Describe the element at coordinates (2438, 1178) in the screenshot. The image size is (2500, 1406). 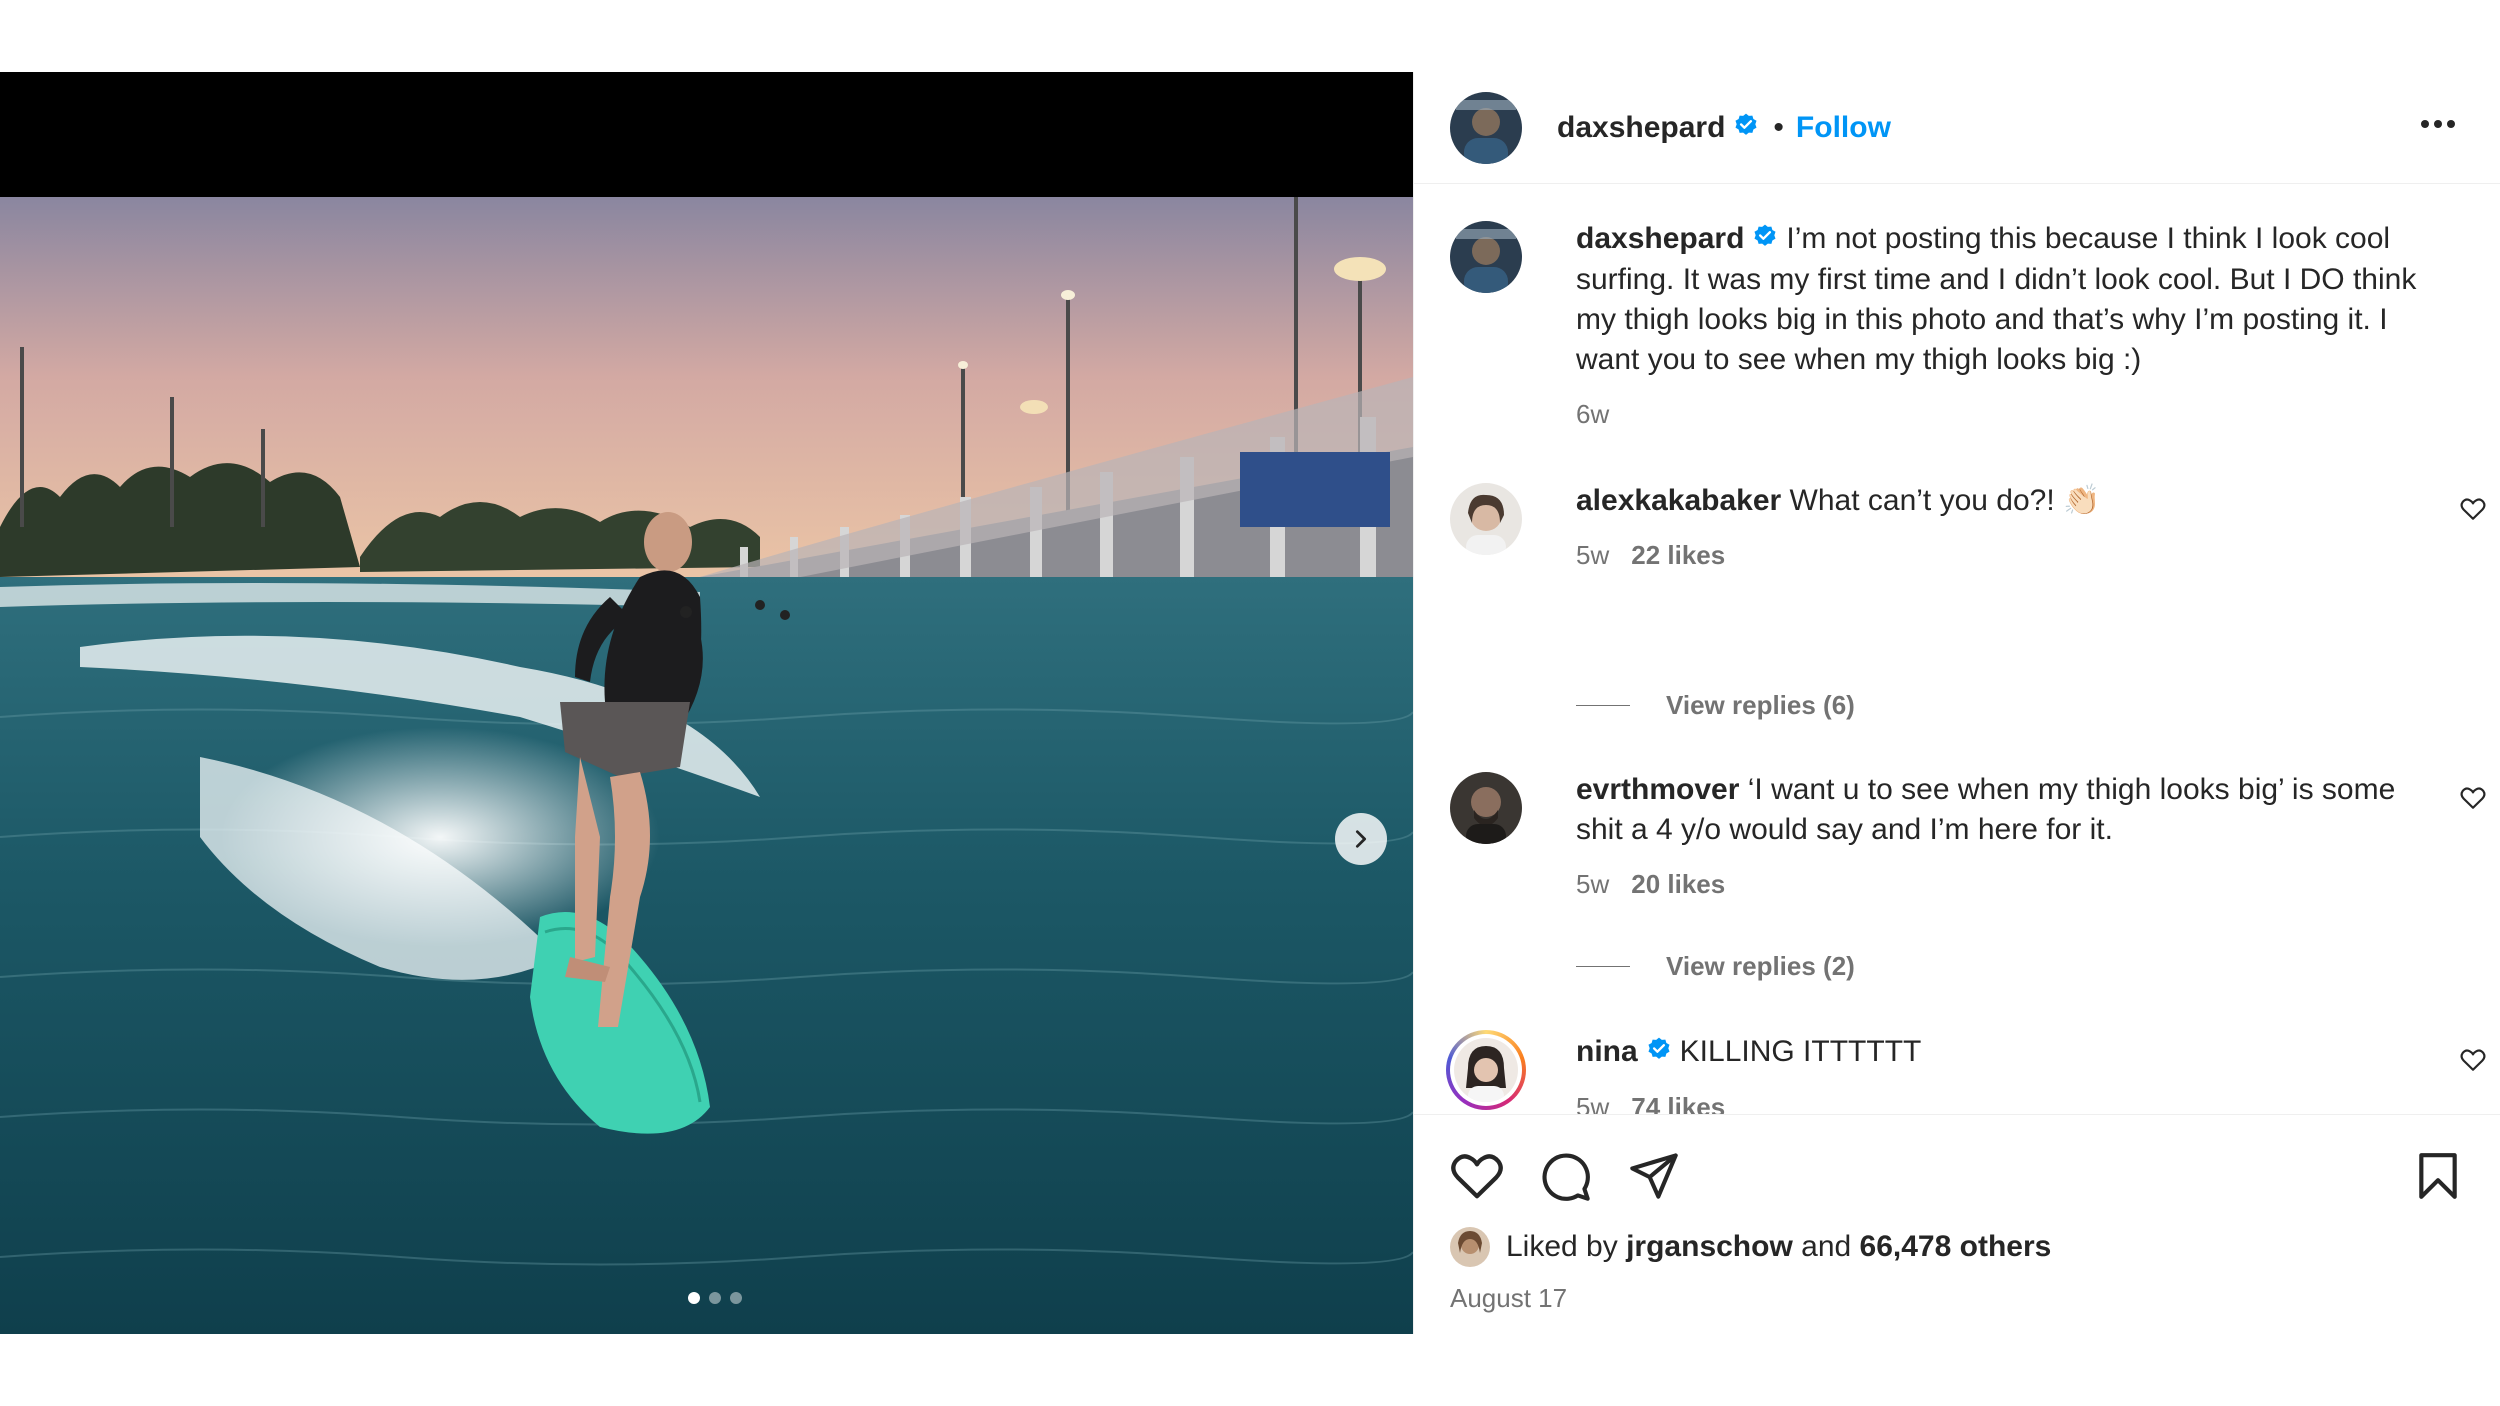
I see `bookmark-icon` at that location.